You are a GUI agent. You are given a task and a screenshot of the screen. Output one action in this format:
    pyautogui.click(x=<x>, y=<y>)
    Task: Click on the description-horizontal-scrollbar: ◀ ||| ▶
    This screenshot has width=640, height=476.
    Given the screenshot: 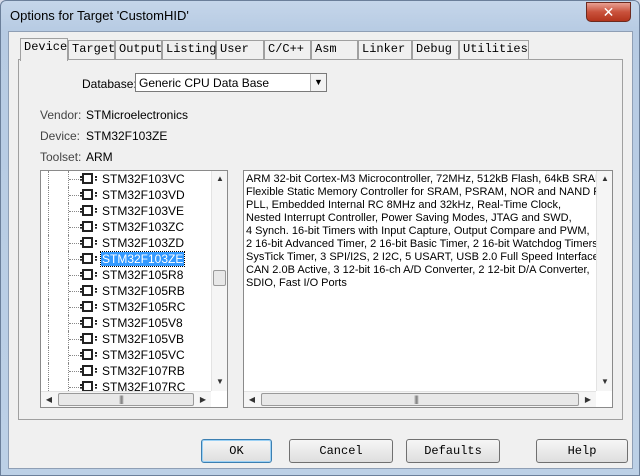 What is the action you would take?
    pyautogui.click(x=420, y=399)
    